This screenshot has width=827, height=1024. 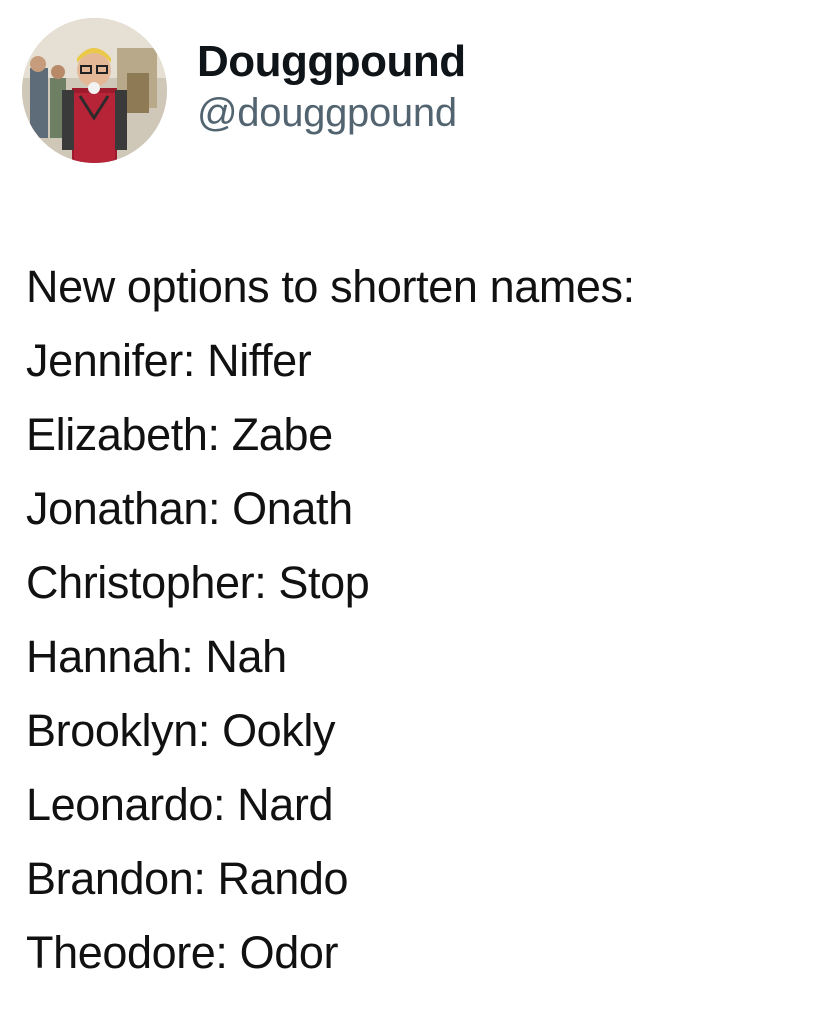 I want to click on tweet-line: Brooklyn: Ookly, so click(x=181, y=730).